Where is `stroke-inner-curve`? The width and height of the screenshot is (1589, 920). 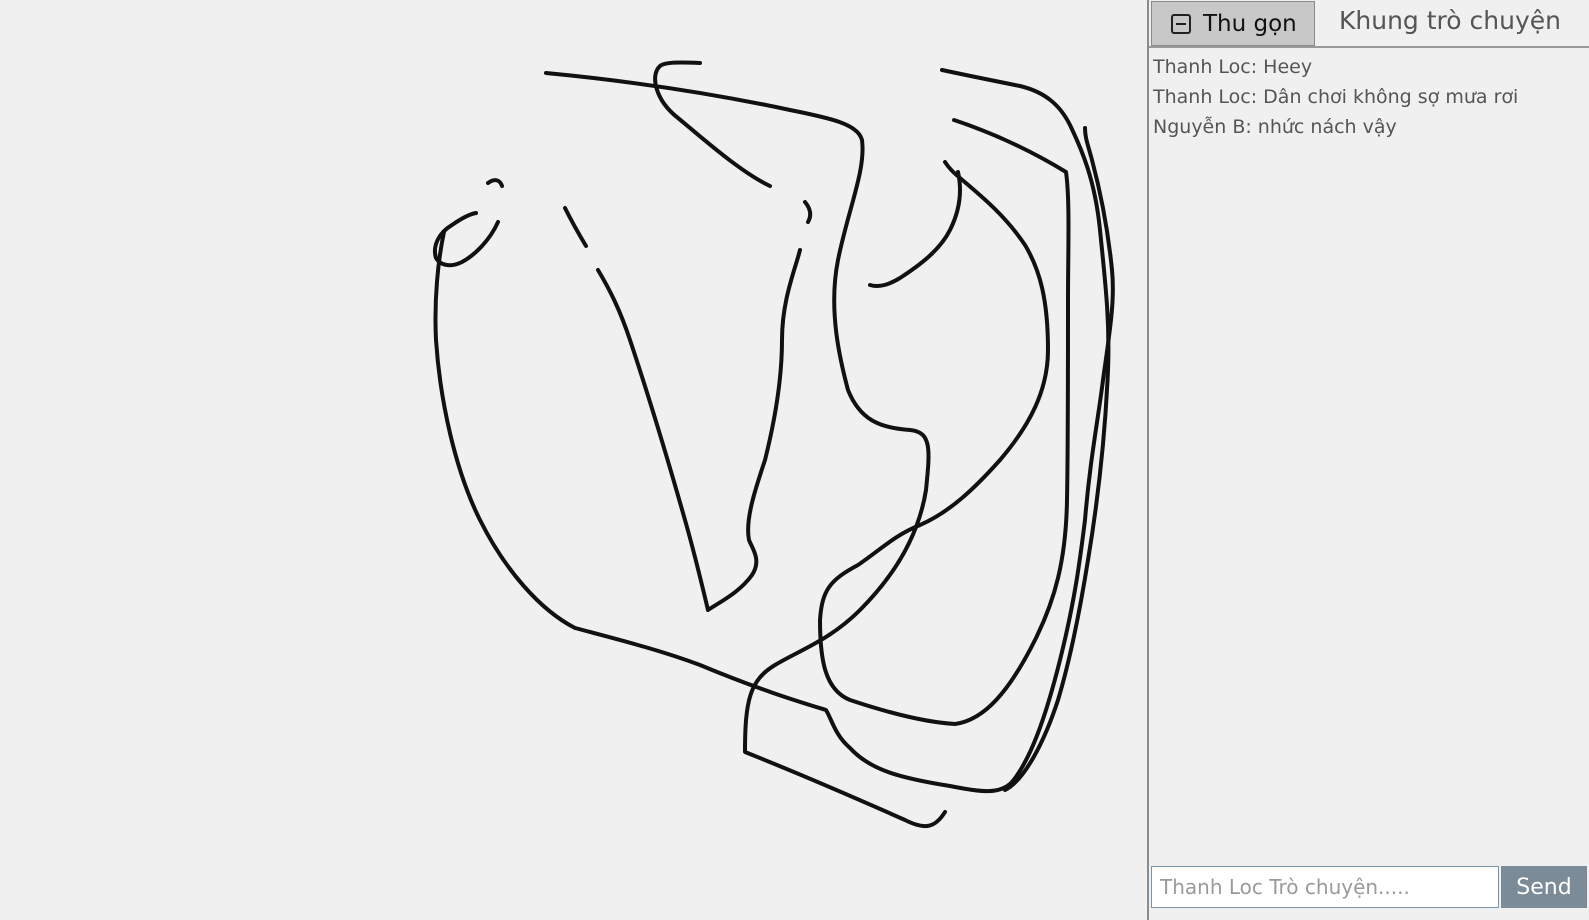 stroke-inner-curve is located at coordinates (944, 422).